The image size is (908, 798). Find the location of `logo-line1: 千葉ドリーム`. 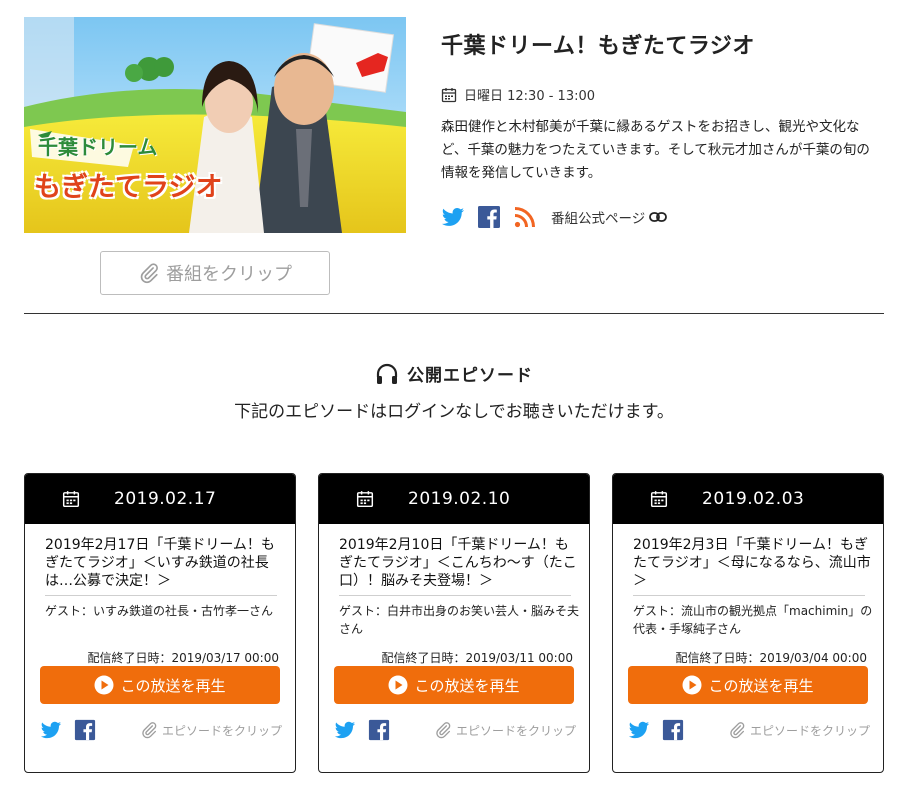

logo-line1: 千葉ドリーム is located at coordinates (98, 147).